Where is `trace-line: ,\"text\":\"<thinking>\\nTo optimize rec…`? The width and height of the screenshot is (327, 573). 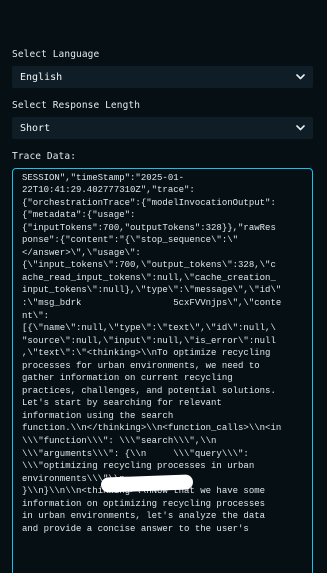
trace-line: ,\"text\":\"<thinking>\\nTo optimize rec… is located at coordinates (146, 353).